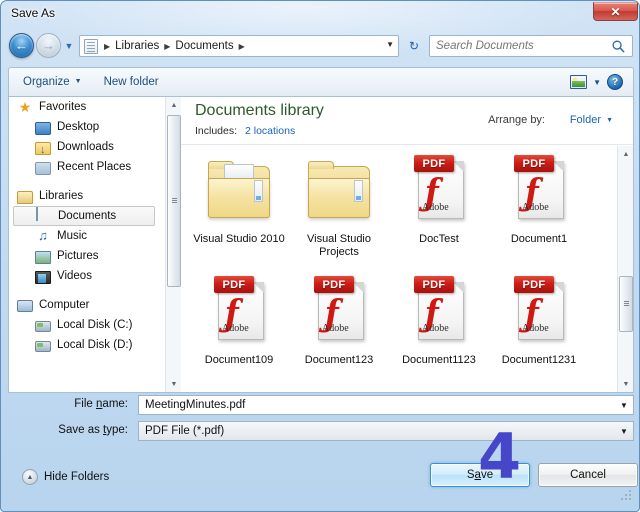  What do you see at coordinates (520, 46) in the screenshot?
I see `search-input` at bounding box center [520, 46].